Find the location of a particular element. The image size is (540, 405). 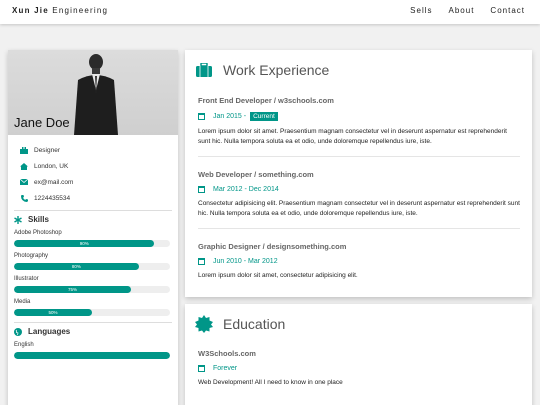

asterisk-icon is located at coordinates (18, 219).